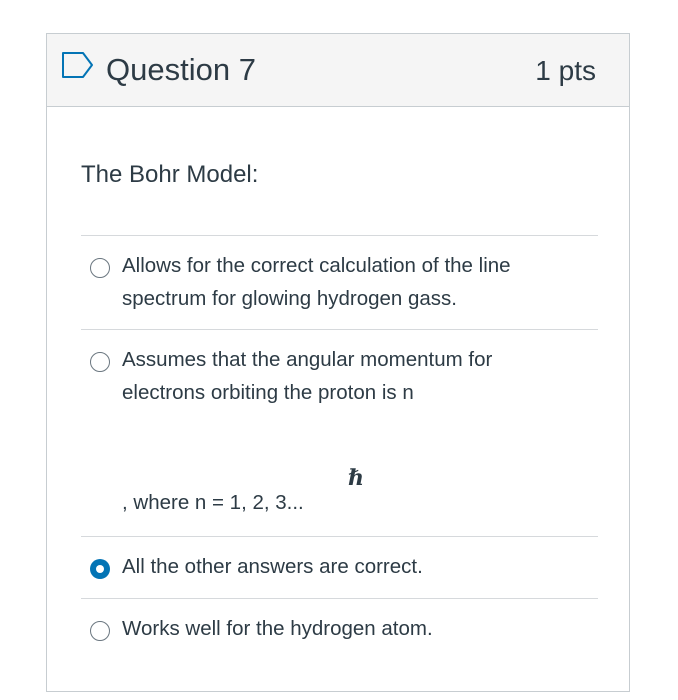  I want to click on answer-2-line-2: electrons orbiting the proton is n, so click(268, 392).